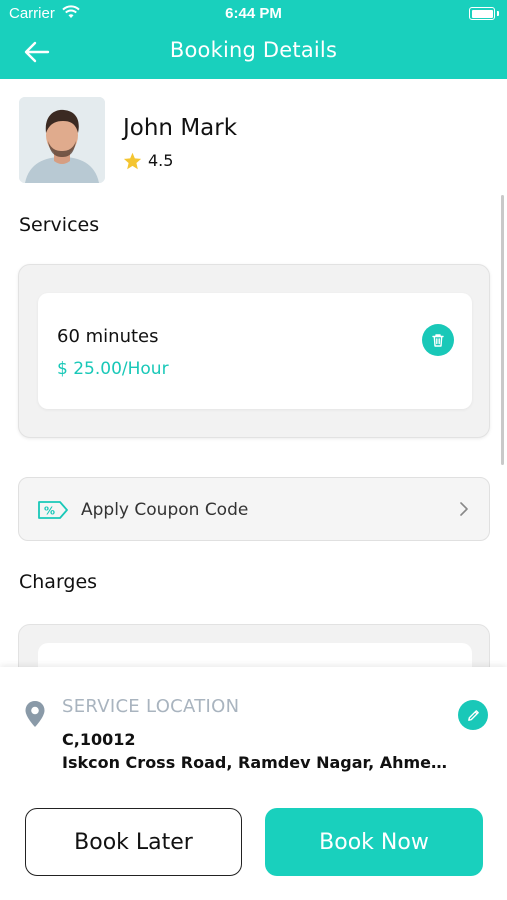  Describe the element at coordinates (151, 706) in the screenshot. I see `service-location-label: SERVICE LOCATION` at that location.